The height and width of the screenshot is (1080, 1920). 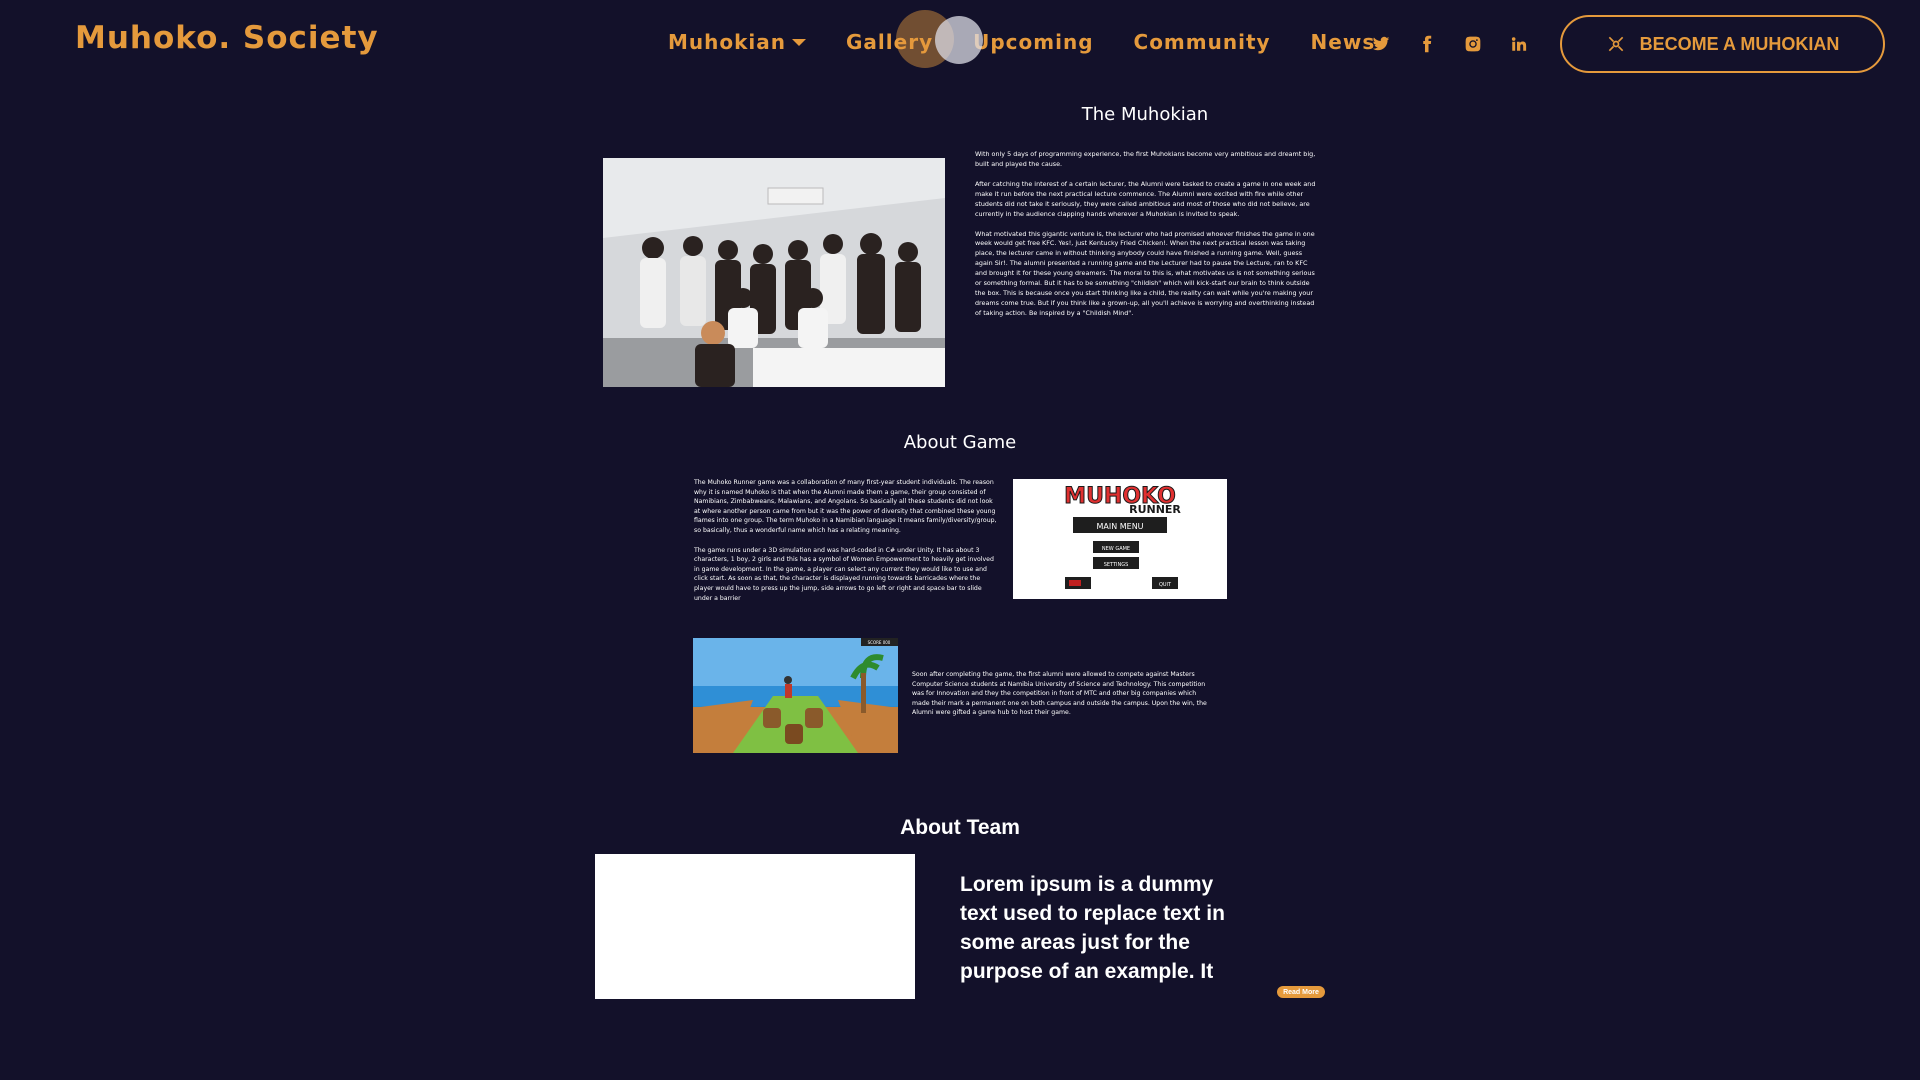 I want to click on nav-link-upcoming: Upcoming, so click(x=1033, y=42).